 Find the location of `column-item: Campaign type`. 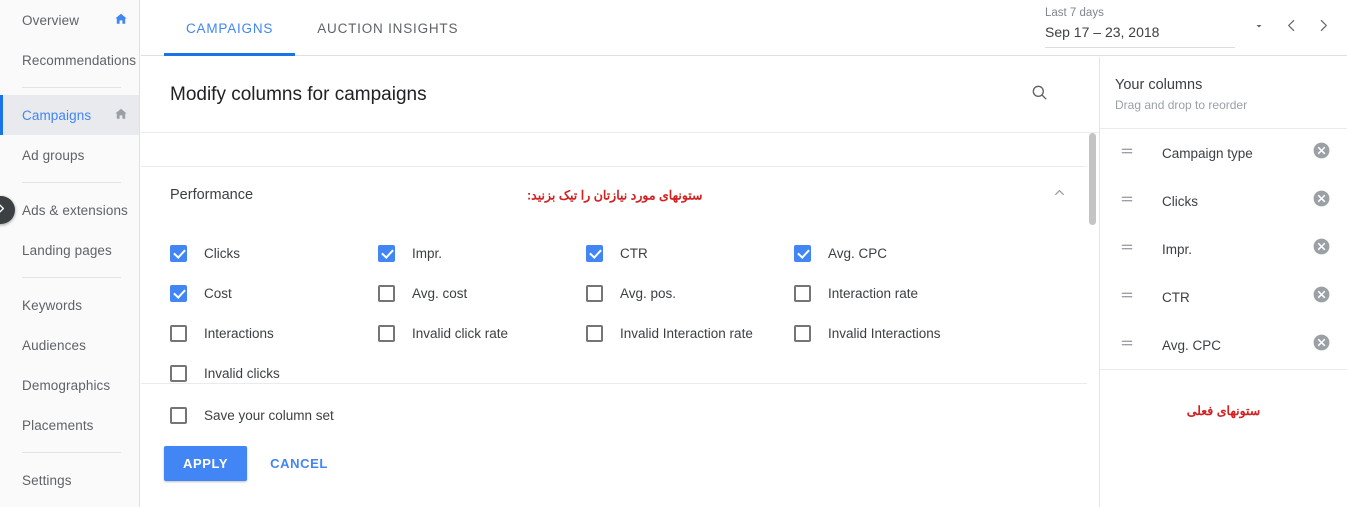

column-item: Campaign type is located at coordinates (1223, 153).